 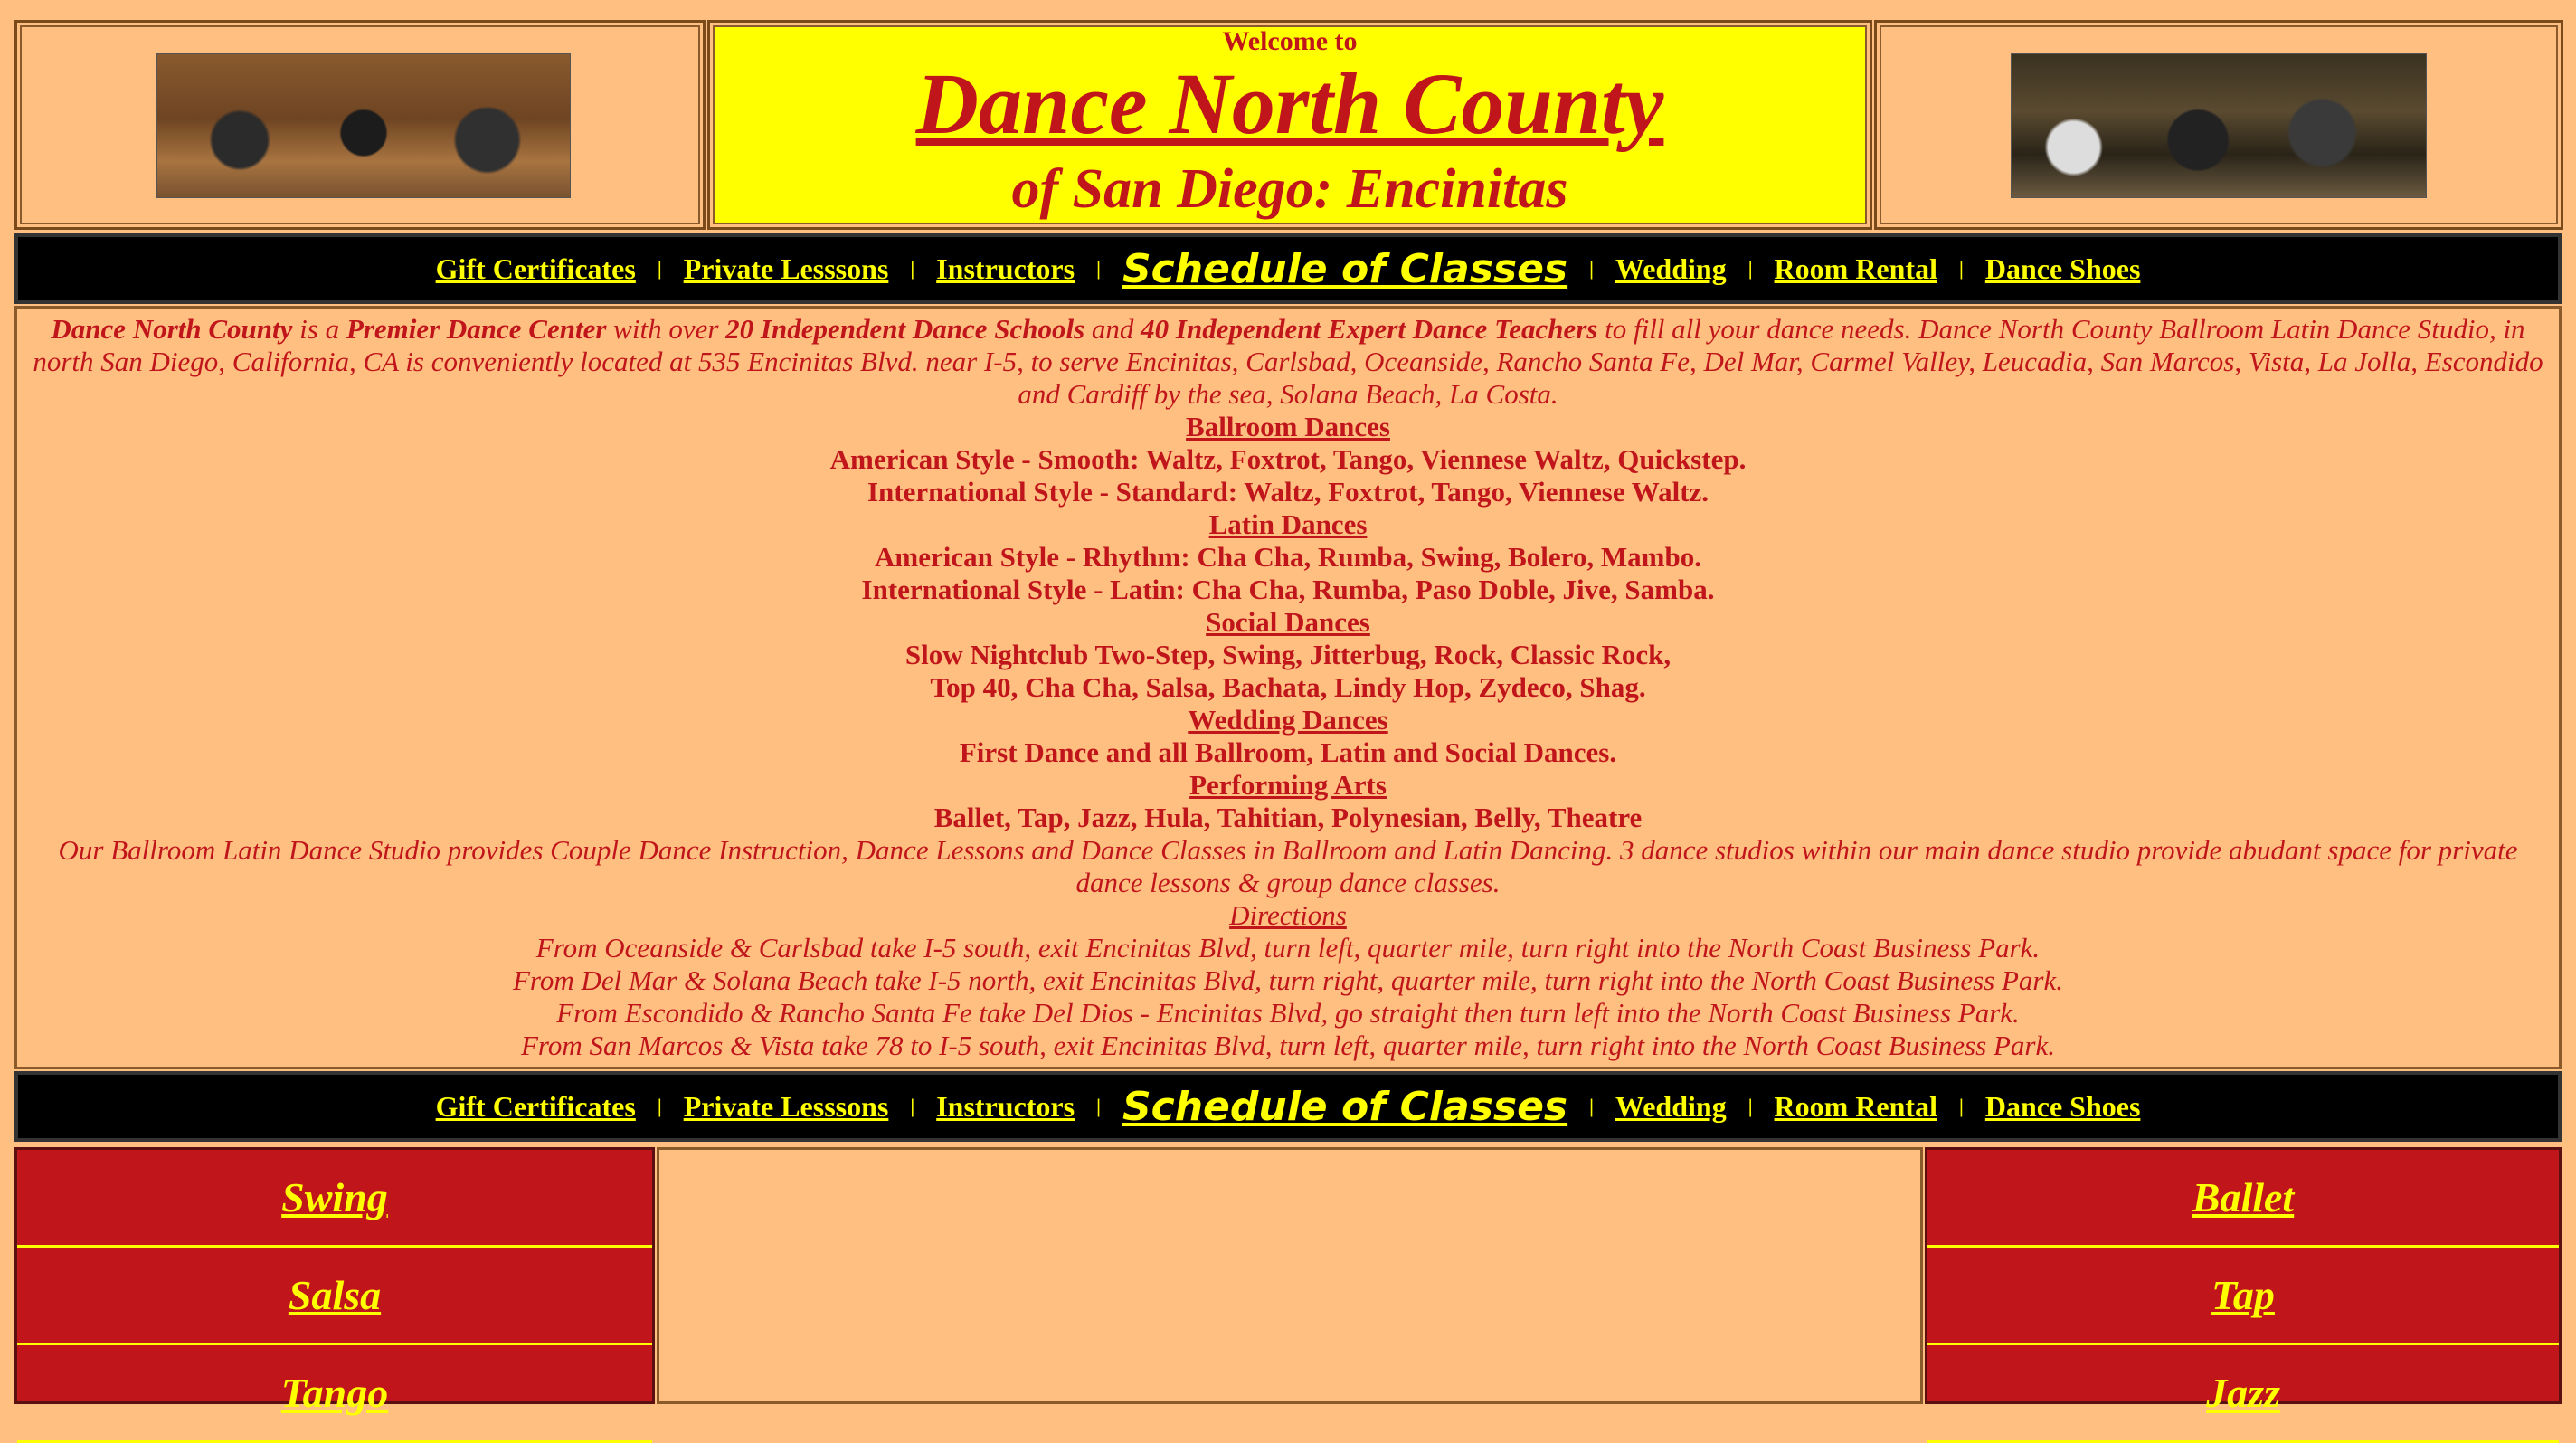 I want to click on menu-link-tap: Tap, so click(x=2243, y=1295).